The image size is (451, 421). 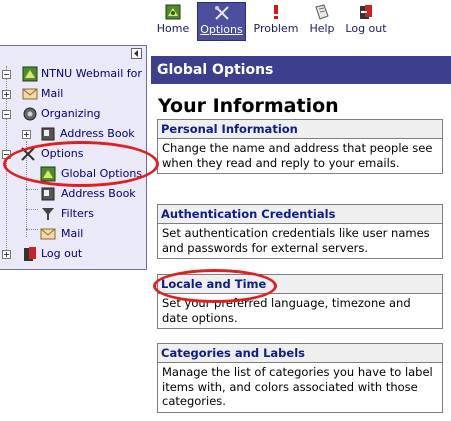 I want to click on toolbar-options-label: Options, so click(x=221, y=29).